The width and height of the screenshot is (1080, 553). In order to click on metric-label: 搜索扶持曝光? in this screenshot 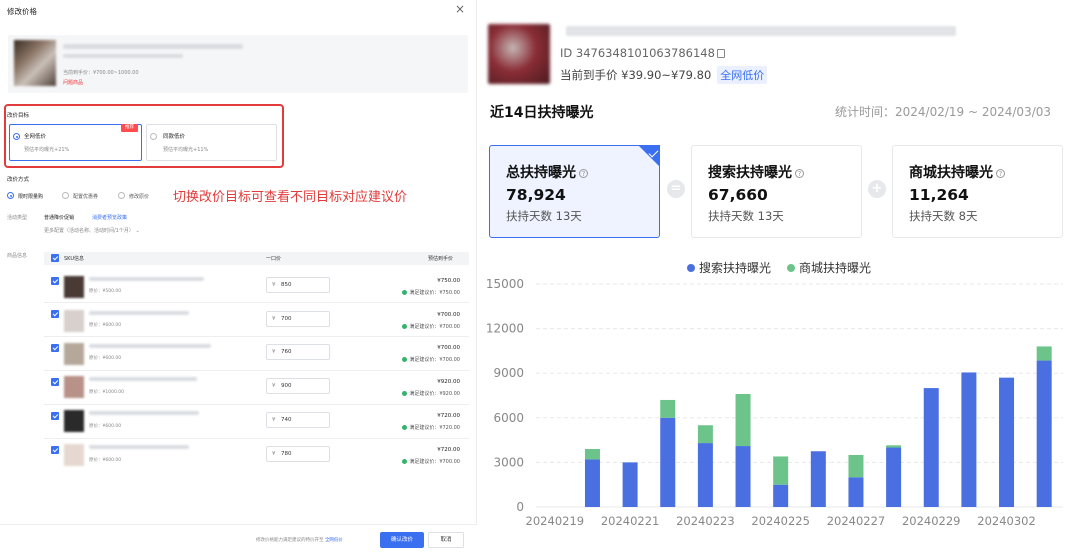, I will do `click(756, 172)`.